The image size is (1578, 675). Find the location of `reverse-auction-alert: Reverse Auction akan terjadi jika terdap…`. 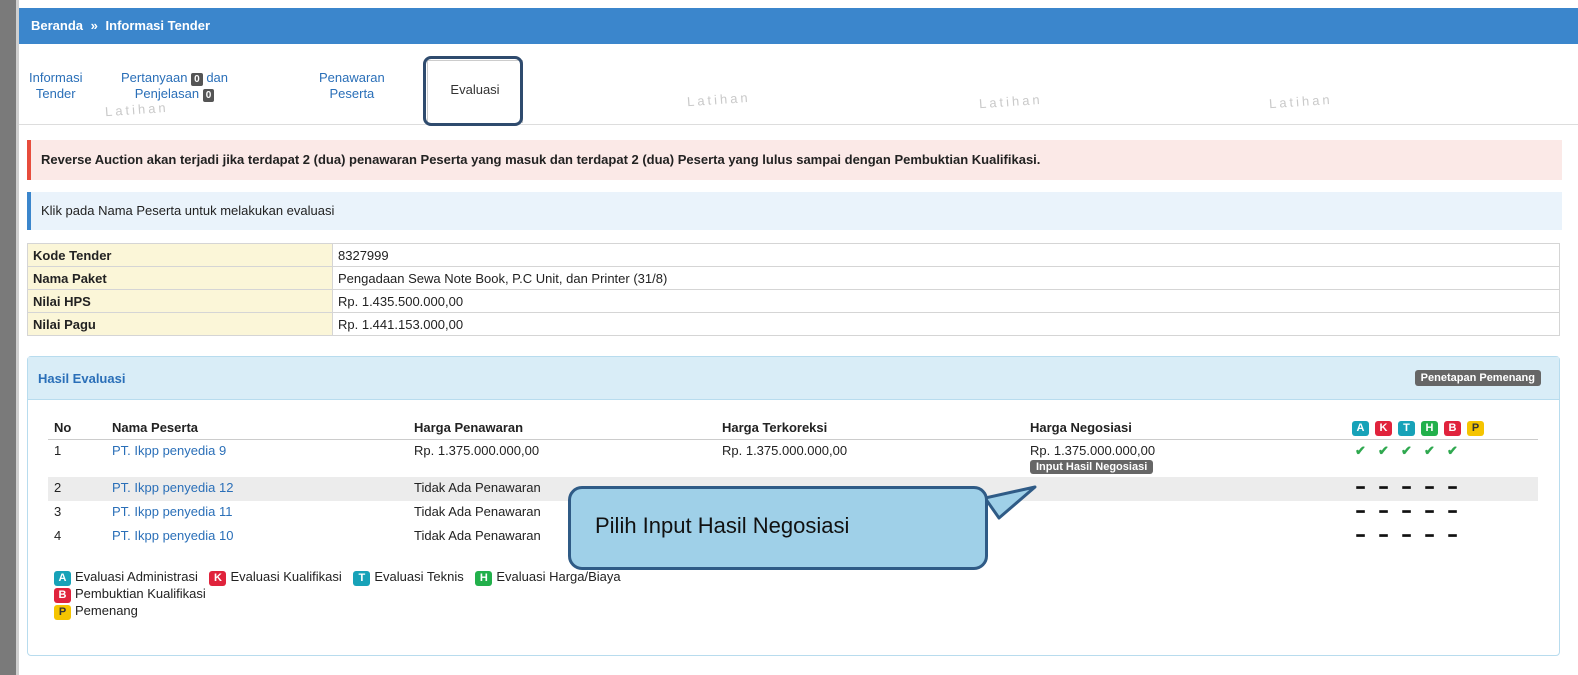

reverse-auction-alert: Reverse Auction akan terjadi jika terdap… is located at coordinates (794, 160).